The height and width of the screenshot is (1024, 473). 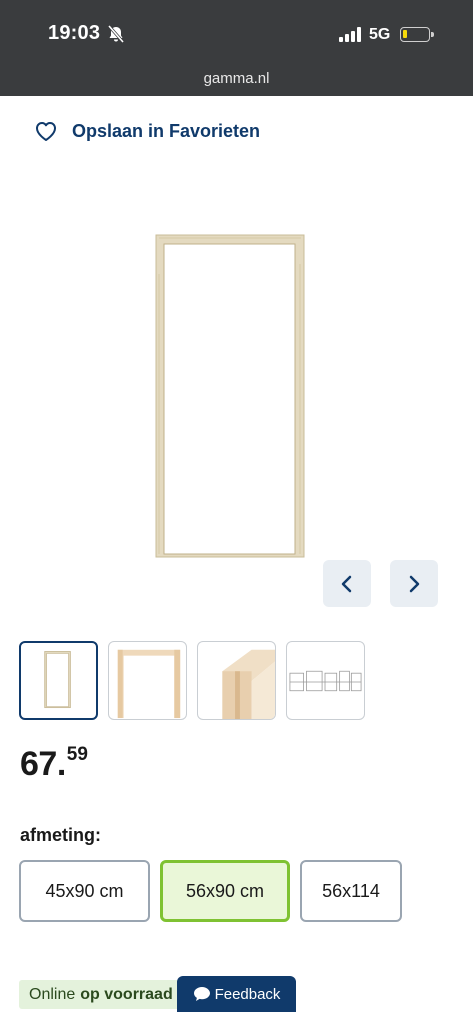 What do you see at coordinates (46, 131) in the screenshot?
I see `heart-outline-icon` at bounding box center [46, 131].